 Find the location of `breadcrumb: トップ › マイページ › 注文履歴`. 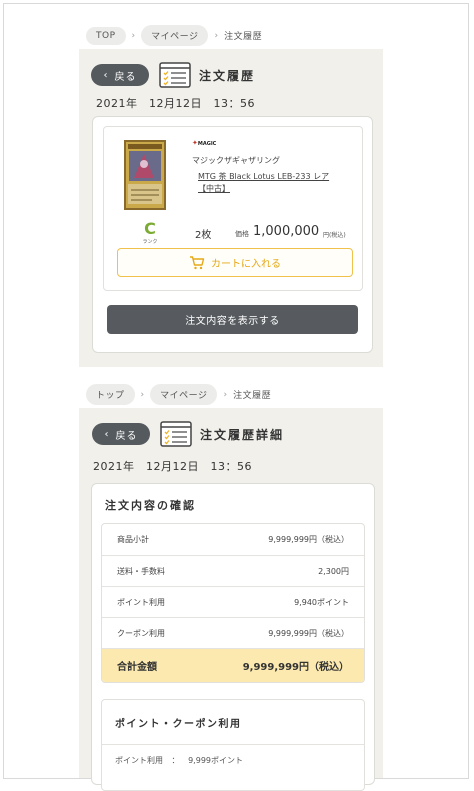

breadcrumb: トップ › マイページ › 注文履歴 is located at coordinates (178, 394).